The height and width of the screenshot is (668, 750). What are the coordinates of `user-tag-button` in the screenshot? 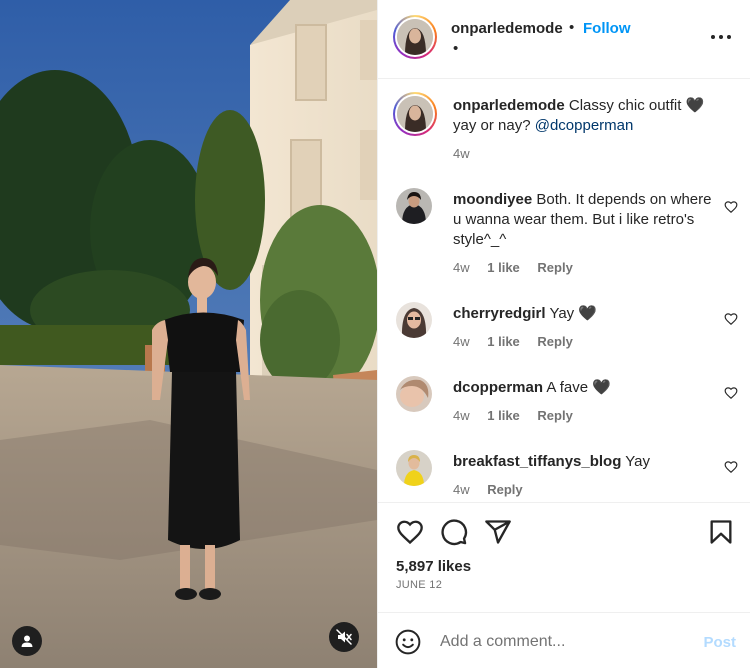 It's located at (27, 641).